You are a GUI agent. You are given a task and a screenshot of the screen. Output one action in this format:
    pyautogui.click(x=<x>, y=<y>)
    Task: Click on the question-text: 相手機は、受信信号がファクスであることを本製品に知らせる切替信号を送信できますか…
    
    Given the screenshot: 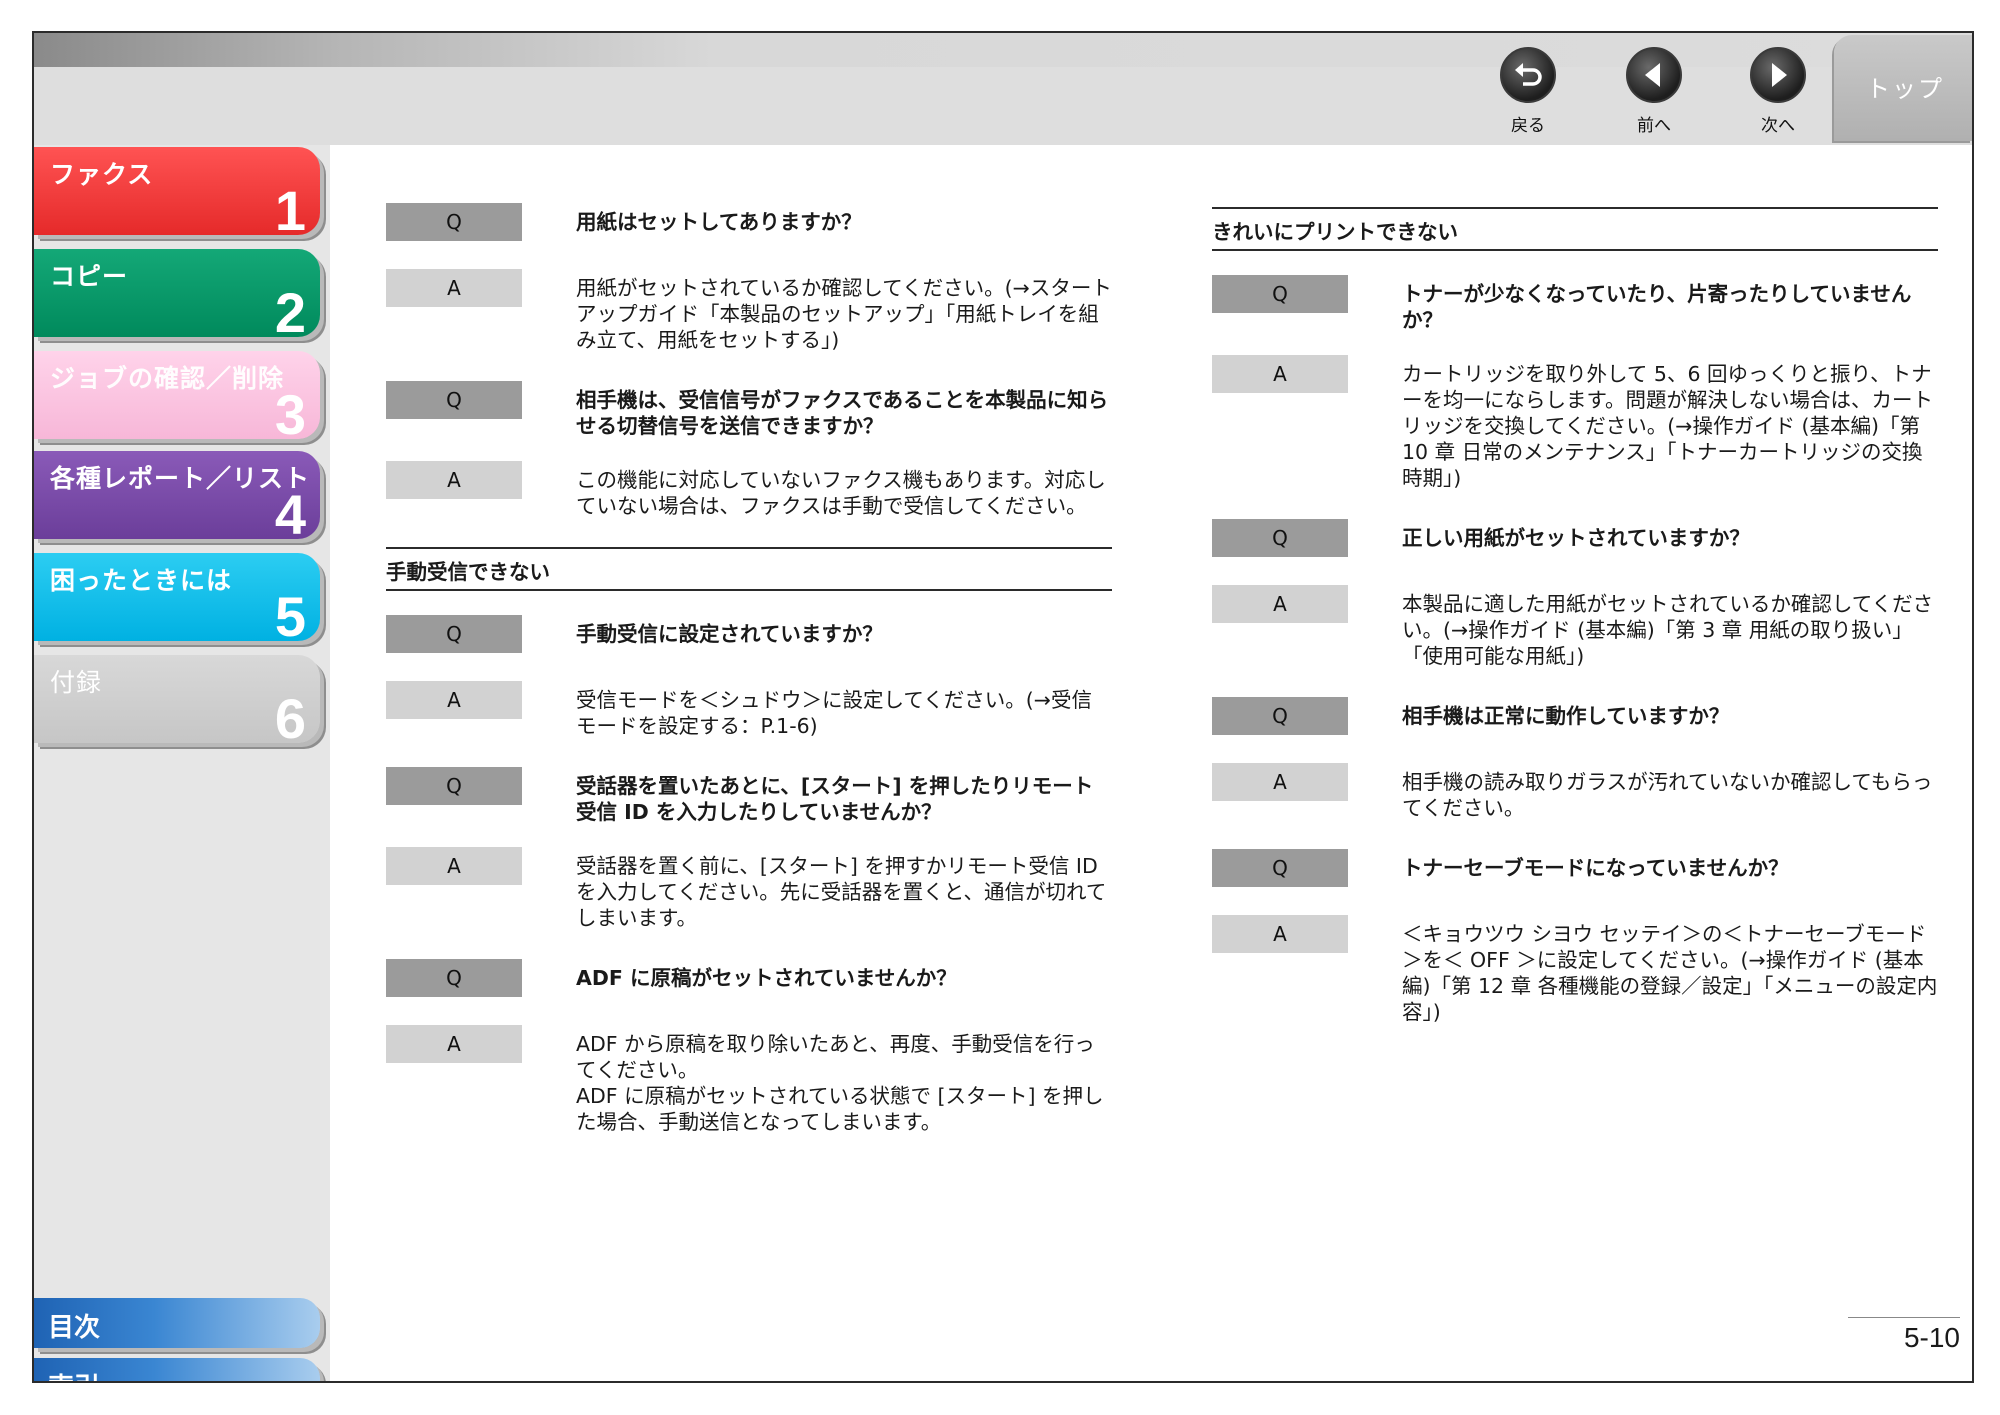 What is the action you would take?
    pyautogui.click(x=842, y=413)
    